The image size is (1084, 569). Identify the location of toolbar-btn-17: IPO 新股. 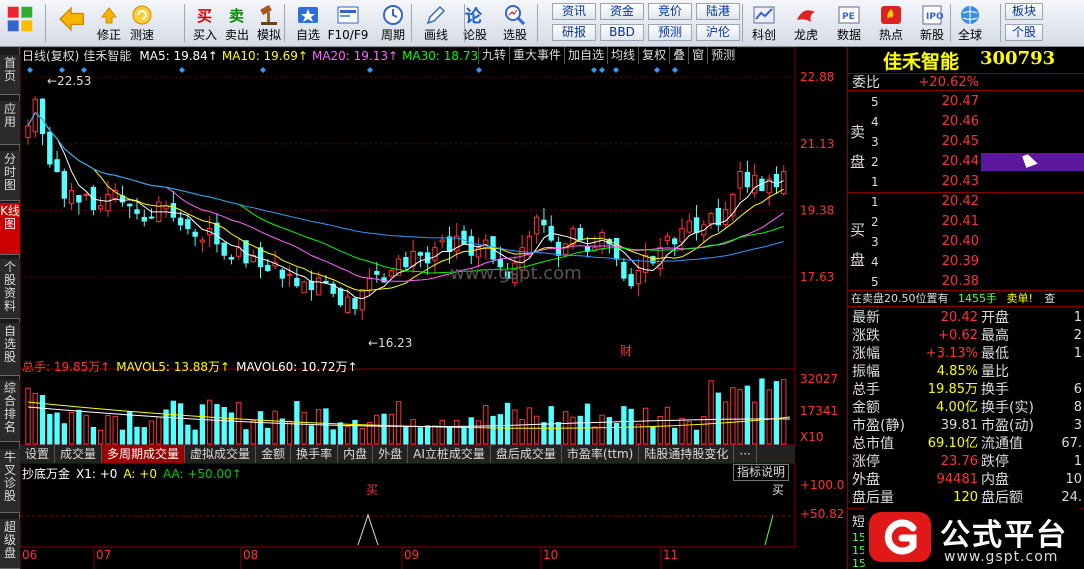
(932, 23).